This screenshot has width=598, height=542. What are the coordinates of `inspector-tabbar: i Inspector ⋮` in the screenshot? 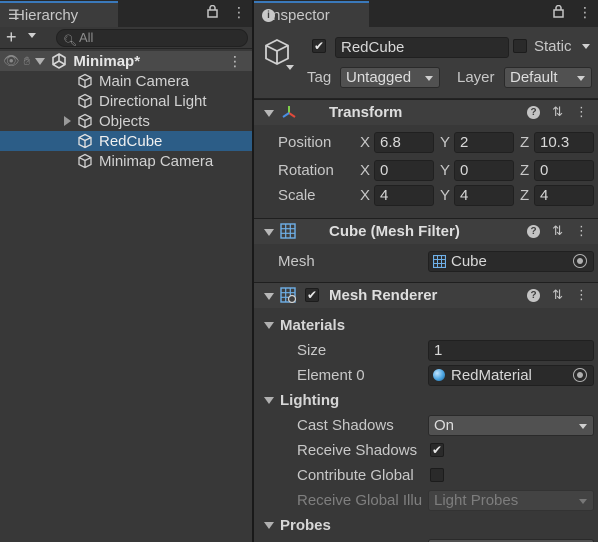 It's located at (426, 13).